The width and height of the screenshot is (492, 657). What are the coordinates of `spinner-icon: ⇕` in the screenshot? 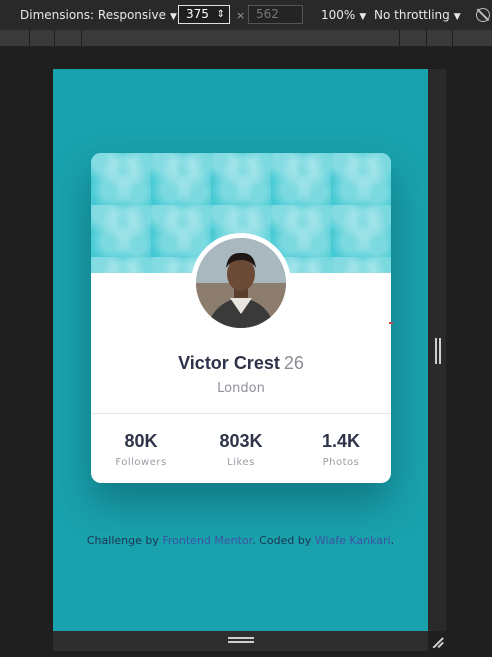 It's located at (221, 14).